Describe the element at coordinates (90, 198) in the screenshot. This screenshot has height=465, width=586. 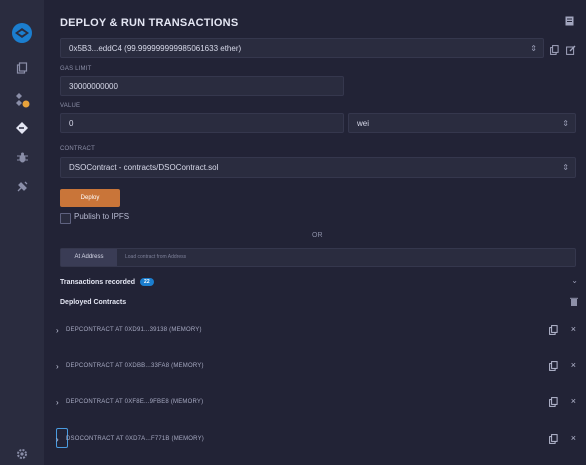
I see `deploy-button: Deploy` at that location.